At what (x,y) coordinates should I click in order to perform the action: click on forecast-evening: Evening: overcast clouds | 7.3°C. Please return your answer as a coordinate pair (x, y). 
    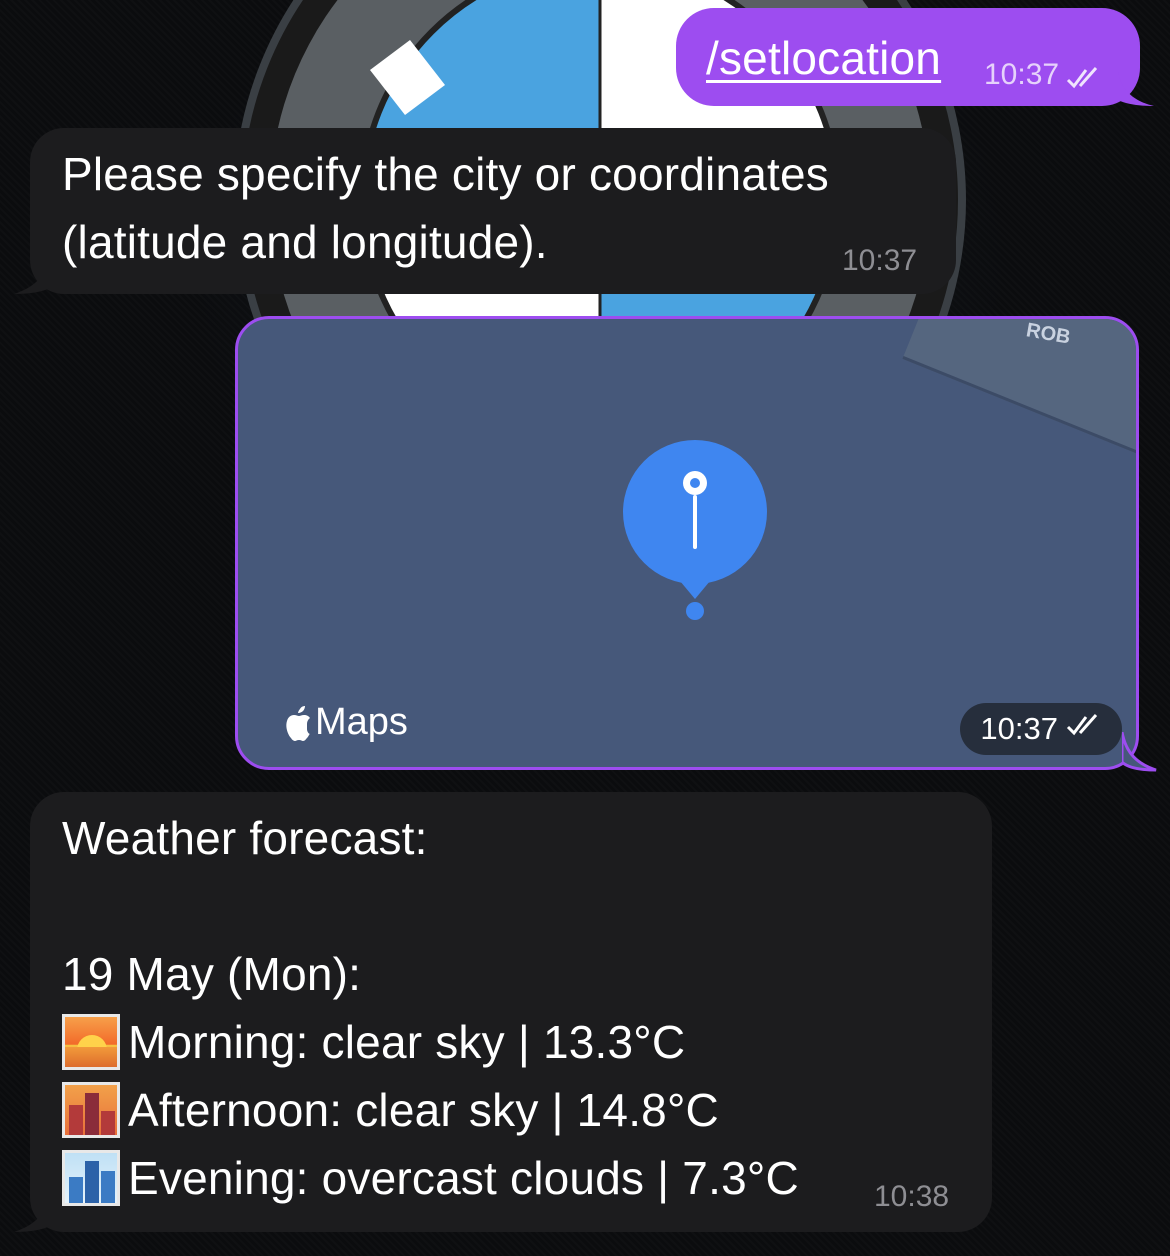
    Looking at the image, I should click on (463, 1178).